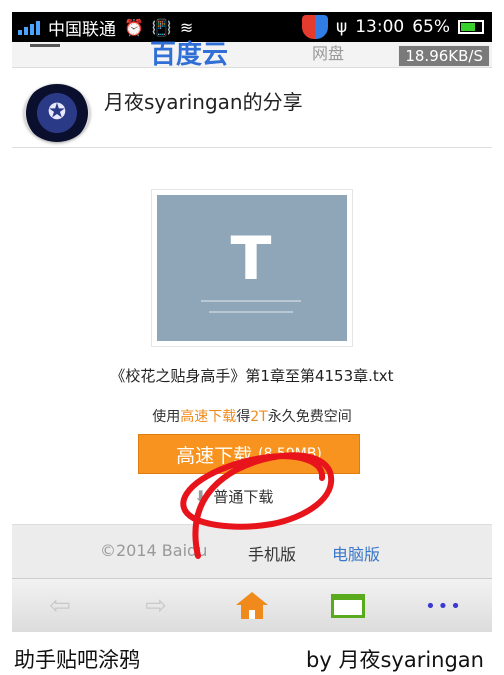  I want to click on battery-percent: 65%, so click(431, 27).